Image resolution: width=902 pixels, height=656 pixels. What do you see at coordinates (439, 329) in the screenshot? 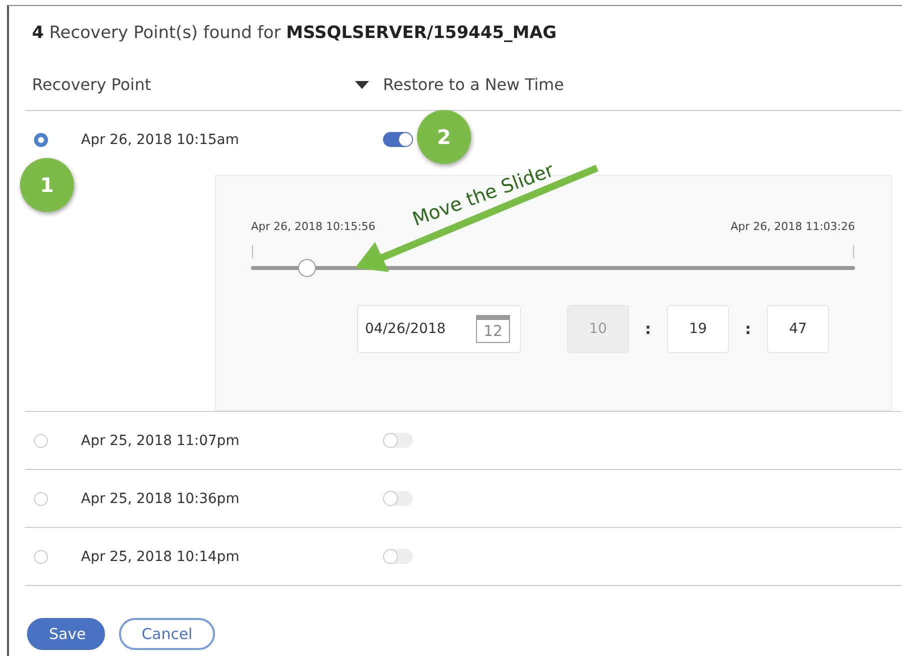
I see `date-field: 04/26/2018 12` at bounding box center [439, 329].